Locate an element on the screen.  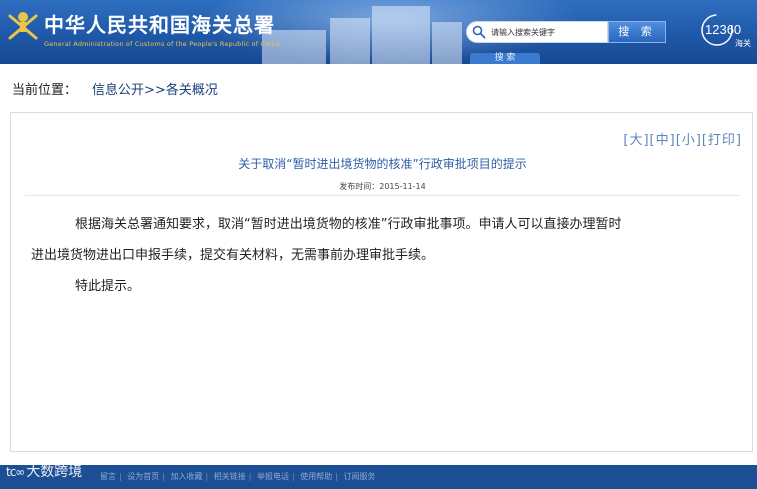
footer-link-set-homepage: 设为首页 is located at coordinates (143, 476).